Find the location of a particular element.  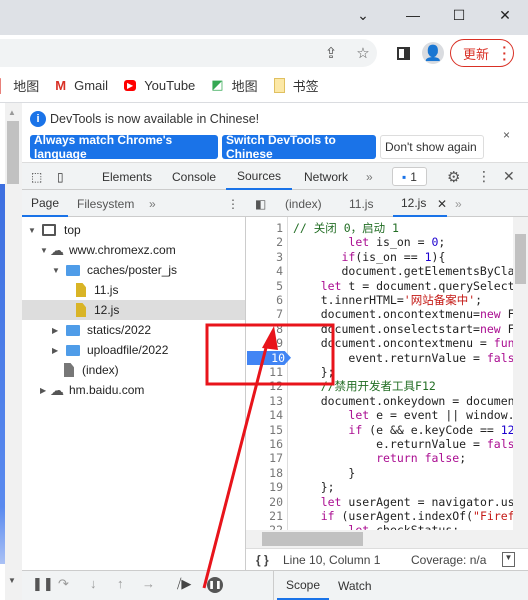

maximize-button: ☐ is located at coordinates (459, 15).